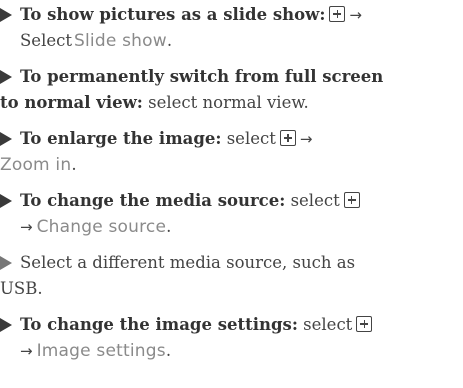  I want to click on item-lead: To show pictures as a slide show:, so click(173, 14).